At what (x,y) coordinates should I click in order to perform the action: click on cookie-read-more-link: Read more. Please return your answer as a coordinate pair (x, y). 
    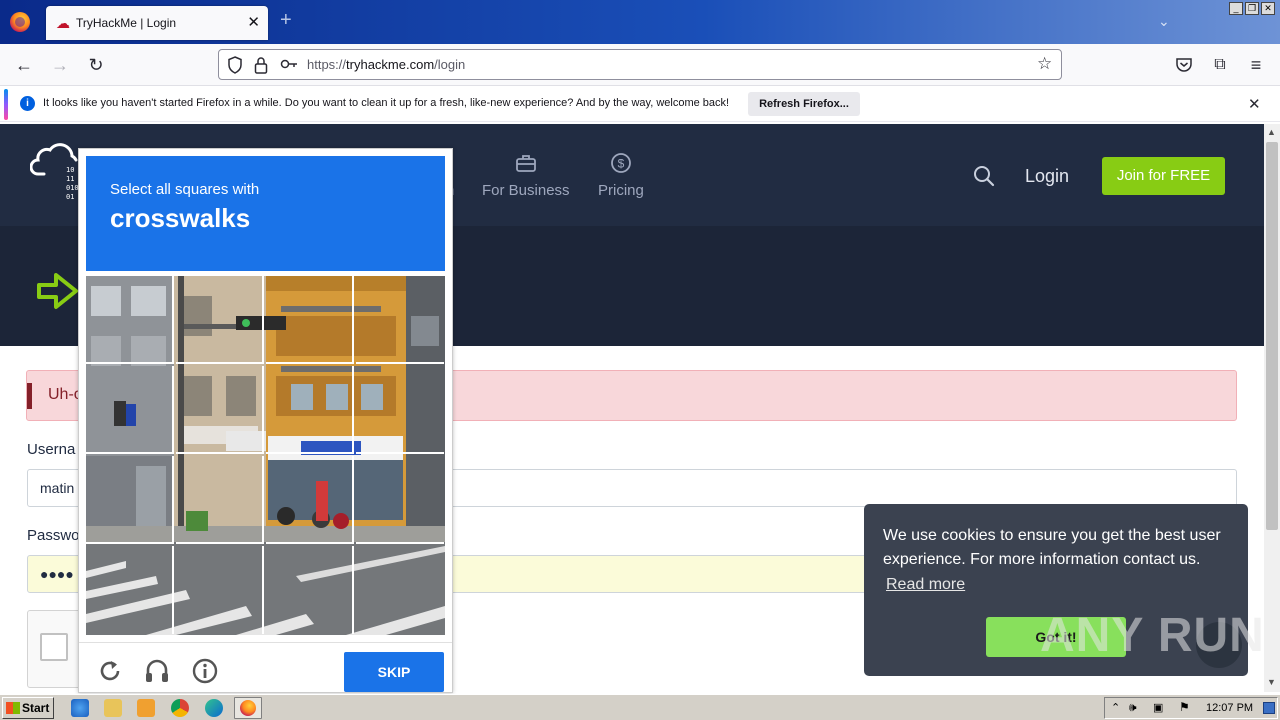
    Looking at the image, I should click on (925, 585).